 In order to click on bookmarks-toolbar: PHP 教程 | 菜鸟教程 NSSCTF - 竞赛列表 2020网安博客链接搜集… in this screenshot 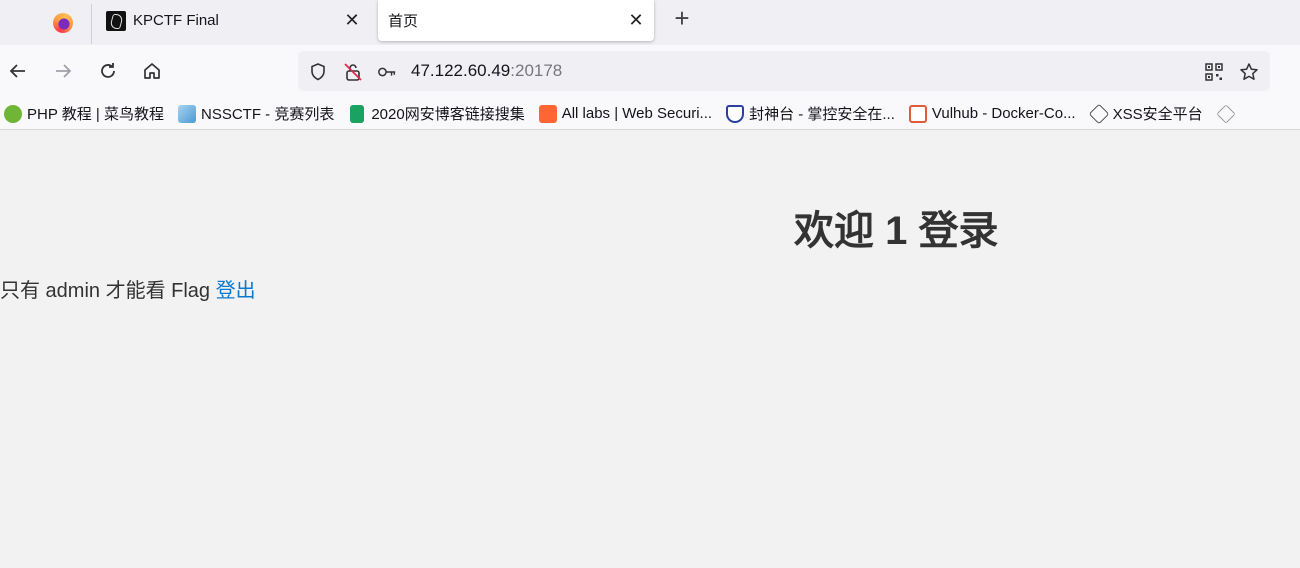, I will do `click(650, 114)`.